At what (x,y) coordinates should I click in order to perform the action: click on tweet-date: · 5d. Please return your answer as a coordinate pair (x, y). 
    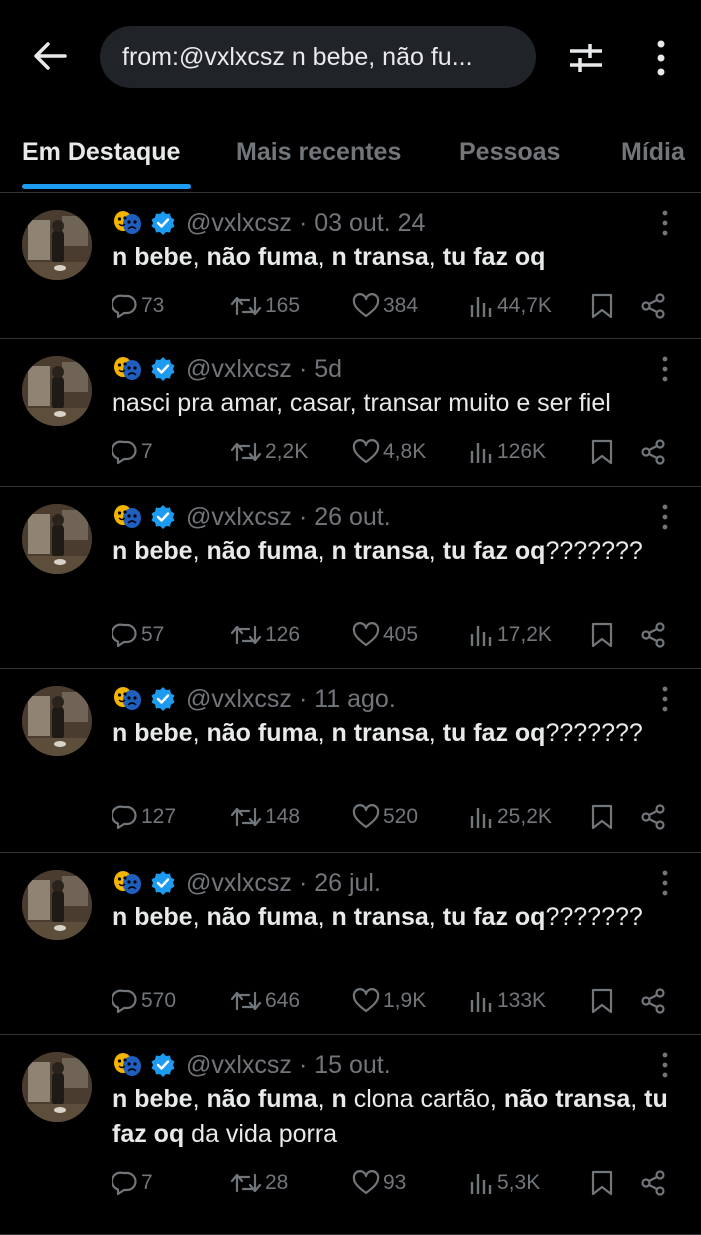
    Looking at the image, I should click on (320, 369).